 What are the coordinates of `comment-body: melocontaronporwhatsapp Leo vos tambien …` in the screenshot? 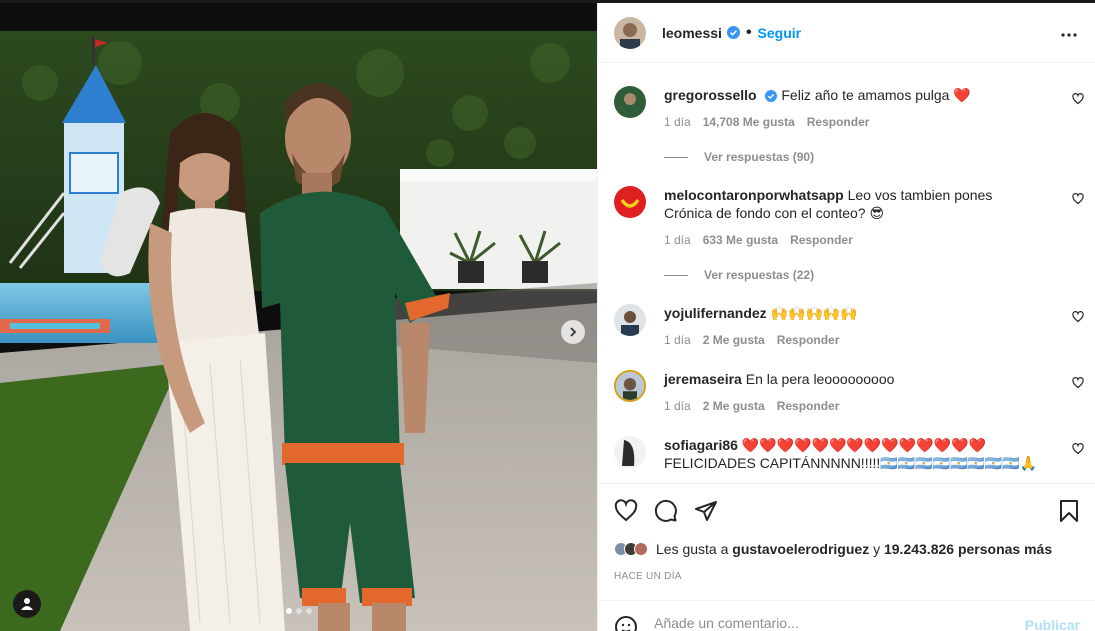 It's located at (844, 204).